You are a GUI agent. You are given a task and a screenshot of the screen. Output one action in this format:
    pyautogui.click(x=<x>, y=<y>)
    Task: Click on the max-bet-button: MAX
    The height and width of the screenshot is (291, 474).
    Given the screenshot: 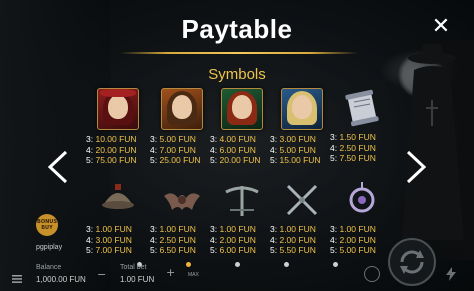 What is the action you would take?
    pyautogui.click(x=193, y=275)
    